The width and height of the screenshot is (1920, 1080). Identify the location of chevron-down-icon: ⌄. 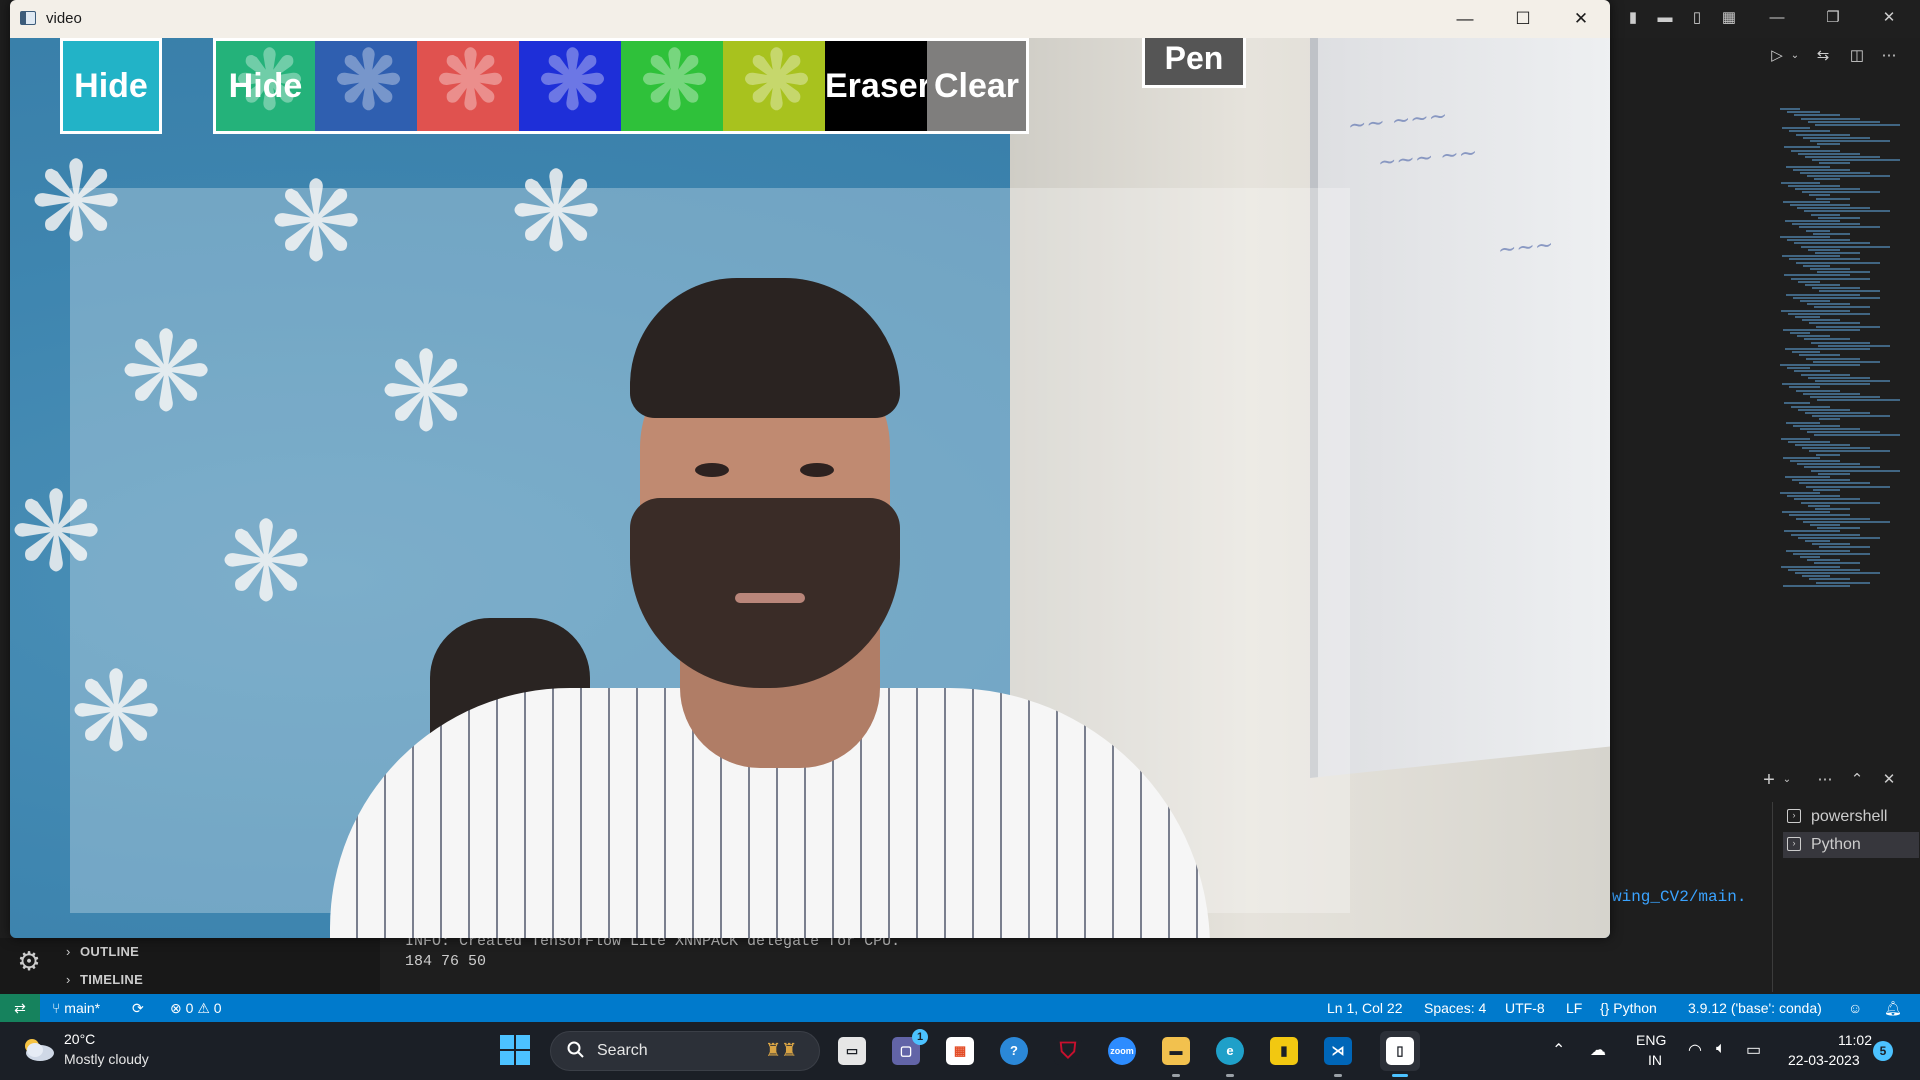
(1795, 56).